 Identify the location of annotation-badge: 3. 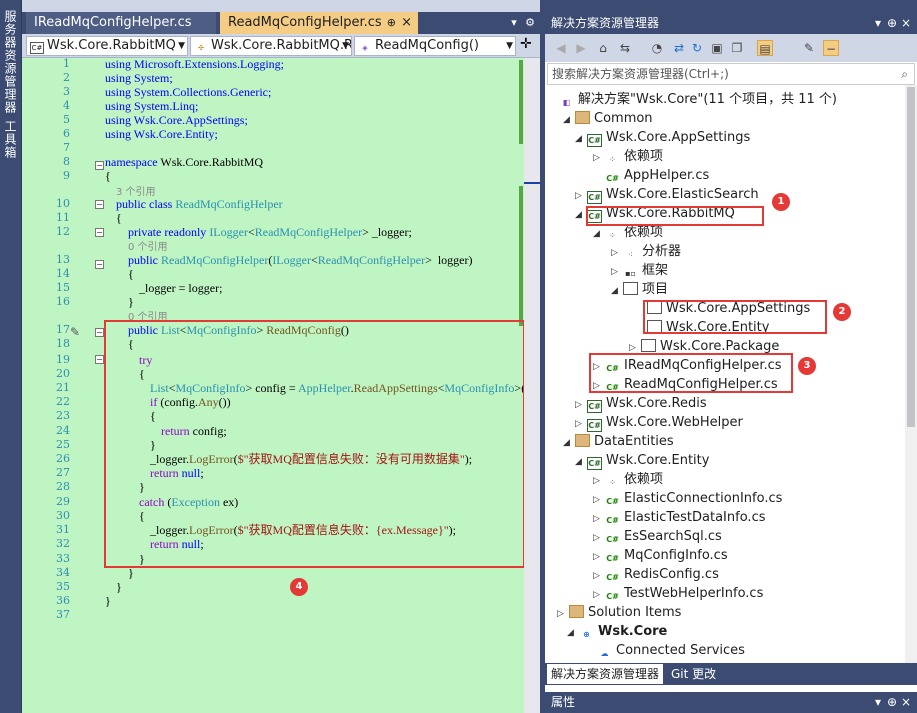
(807, 366).